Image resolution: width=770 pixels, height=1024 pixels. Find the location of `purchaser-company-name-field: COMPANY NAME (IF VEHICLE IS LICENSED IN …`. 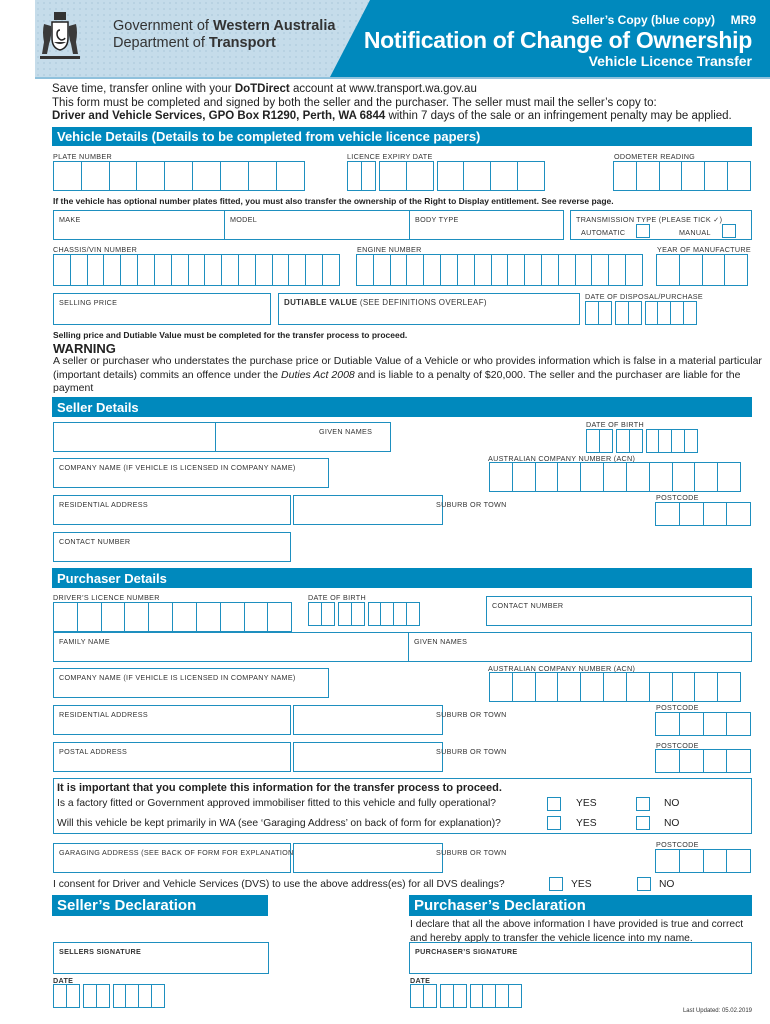

purchaser-company-name-field: COMPANY NAME (IF VEHICLE IS LICENSED IN … is located at coordinates (191, 683).